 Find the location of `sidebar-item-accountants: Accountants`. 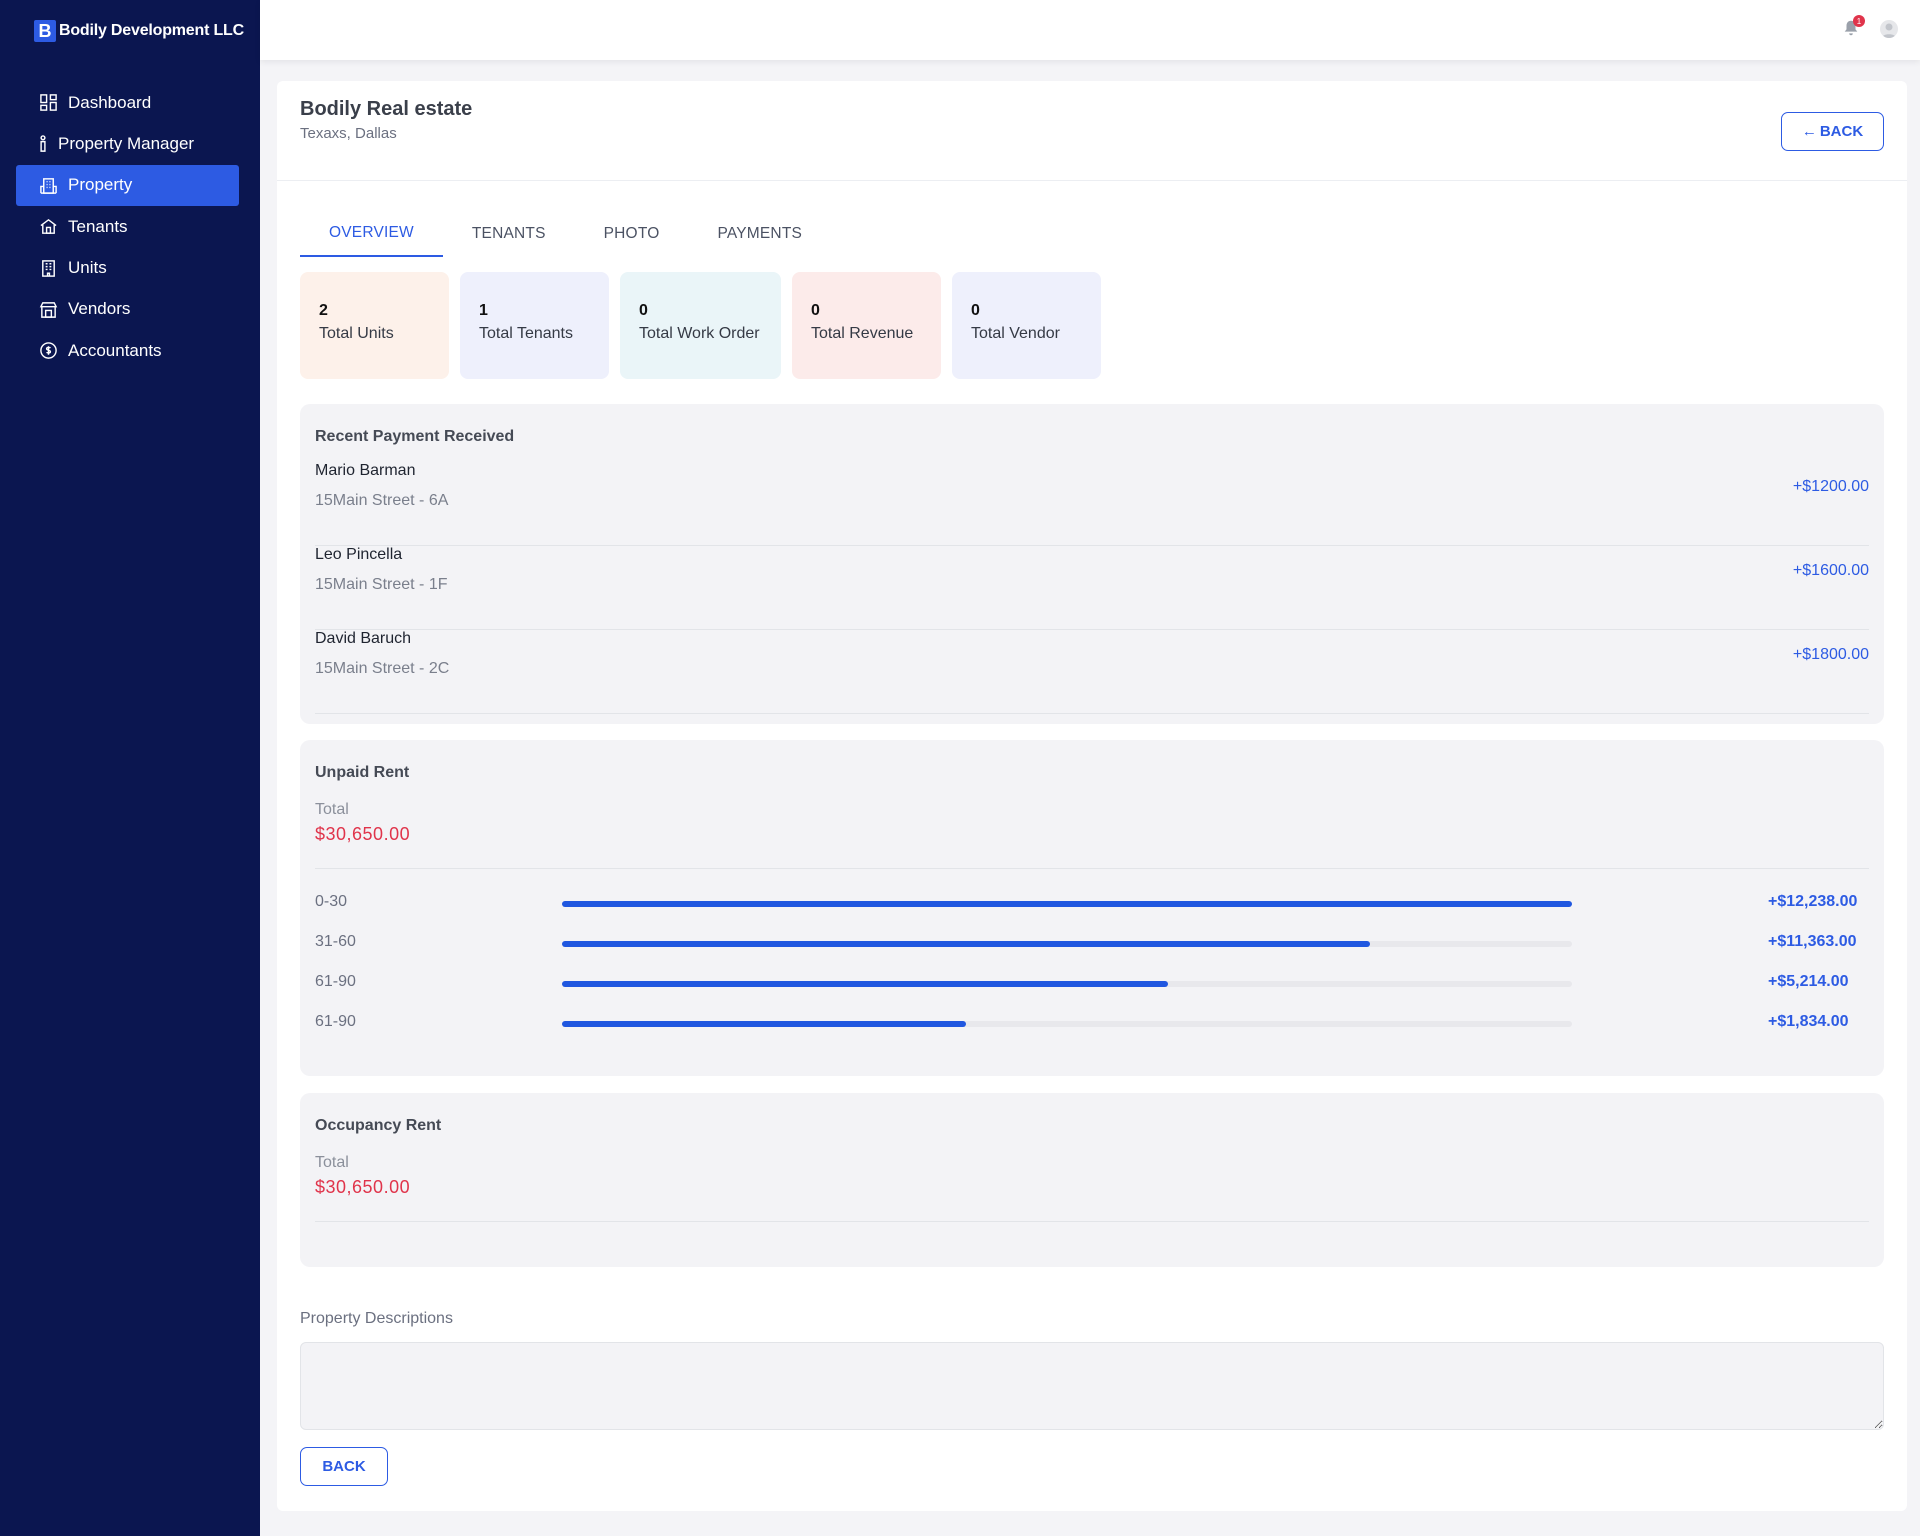

sidebar-item-accountants: Accountants is located at coordinates (127, 350).